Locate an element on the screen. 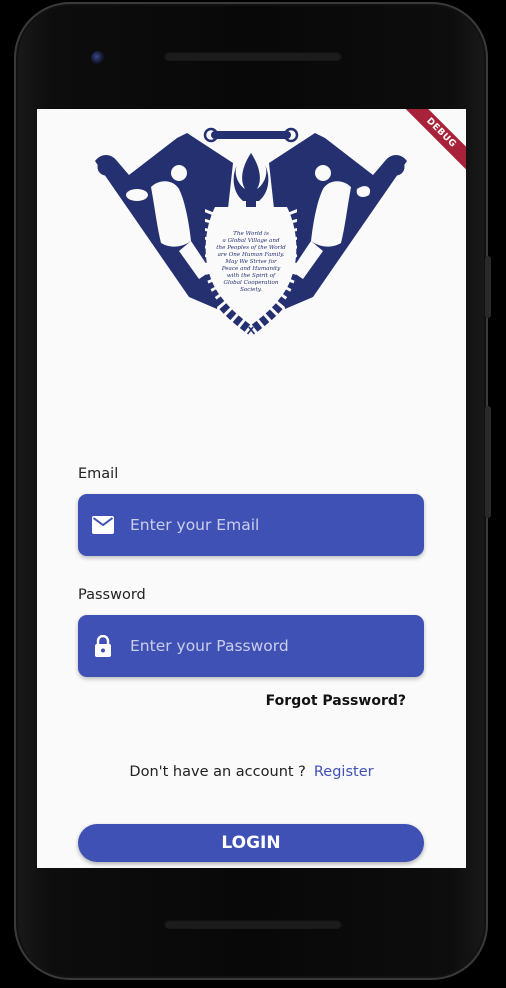 The image size is (506, 988). motto-line: May We Strive for is located at coordinates (250, 262).